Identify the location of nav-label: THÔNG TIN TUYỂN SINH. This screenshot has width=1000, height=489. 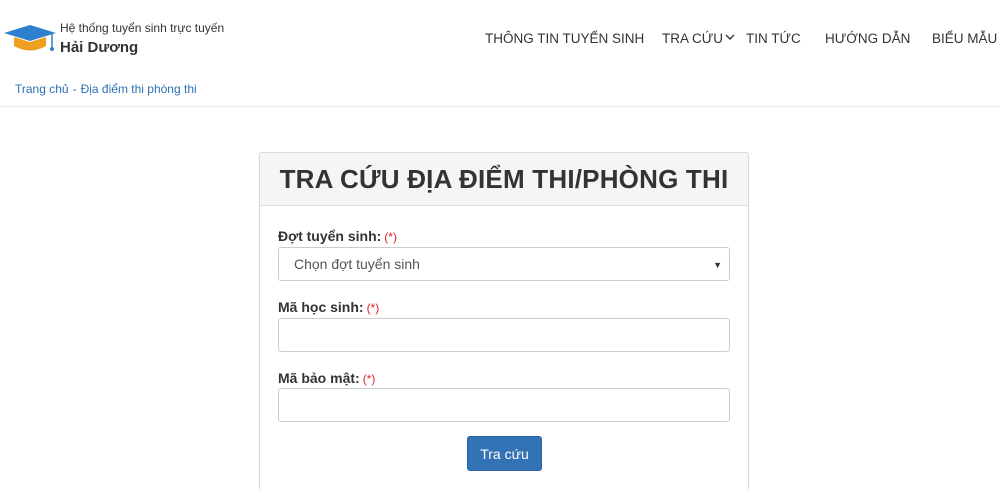
(565, 38).